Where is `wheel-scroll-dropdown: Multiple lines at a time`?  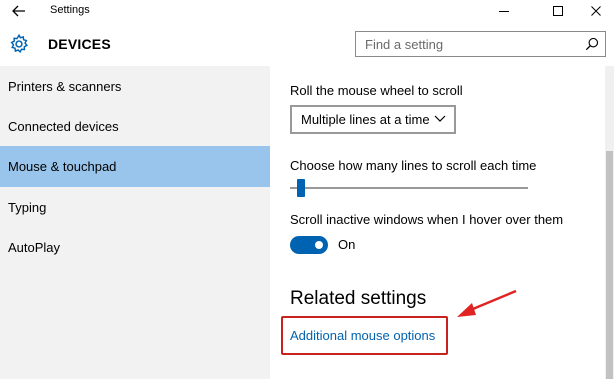
wheel-scroll-dropdown: Multiple lines at a time is located at coordinates (373, 119).